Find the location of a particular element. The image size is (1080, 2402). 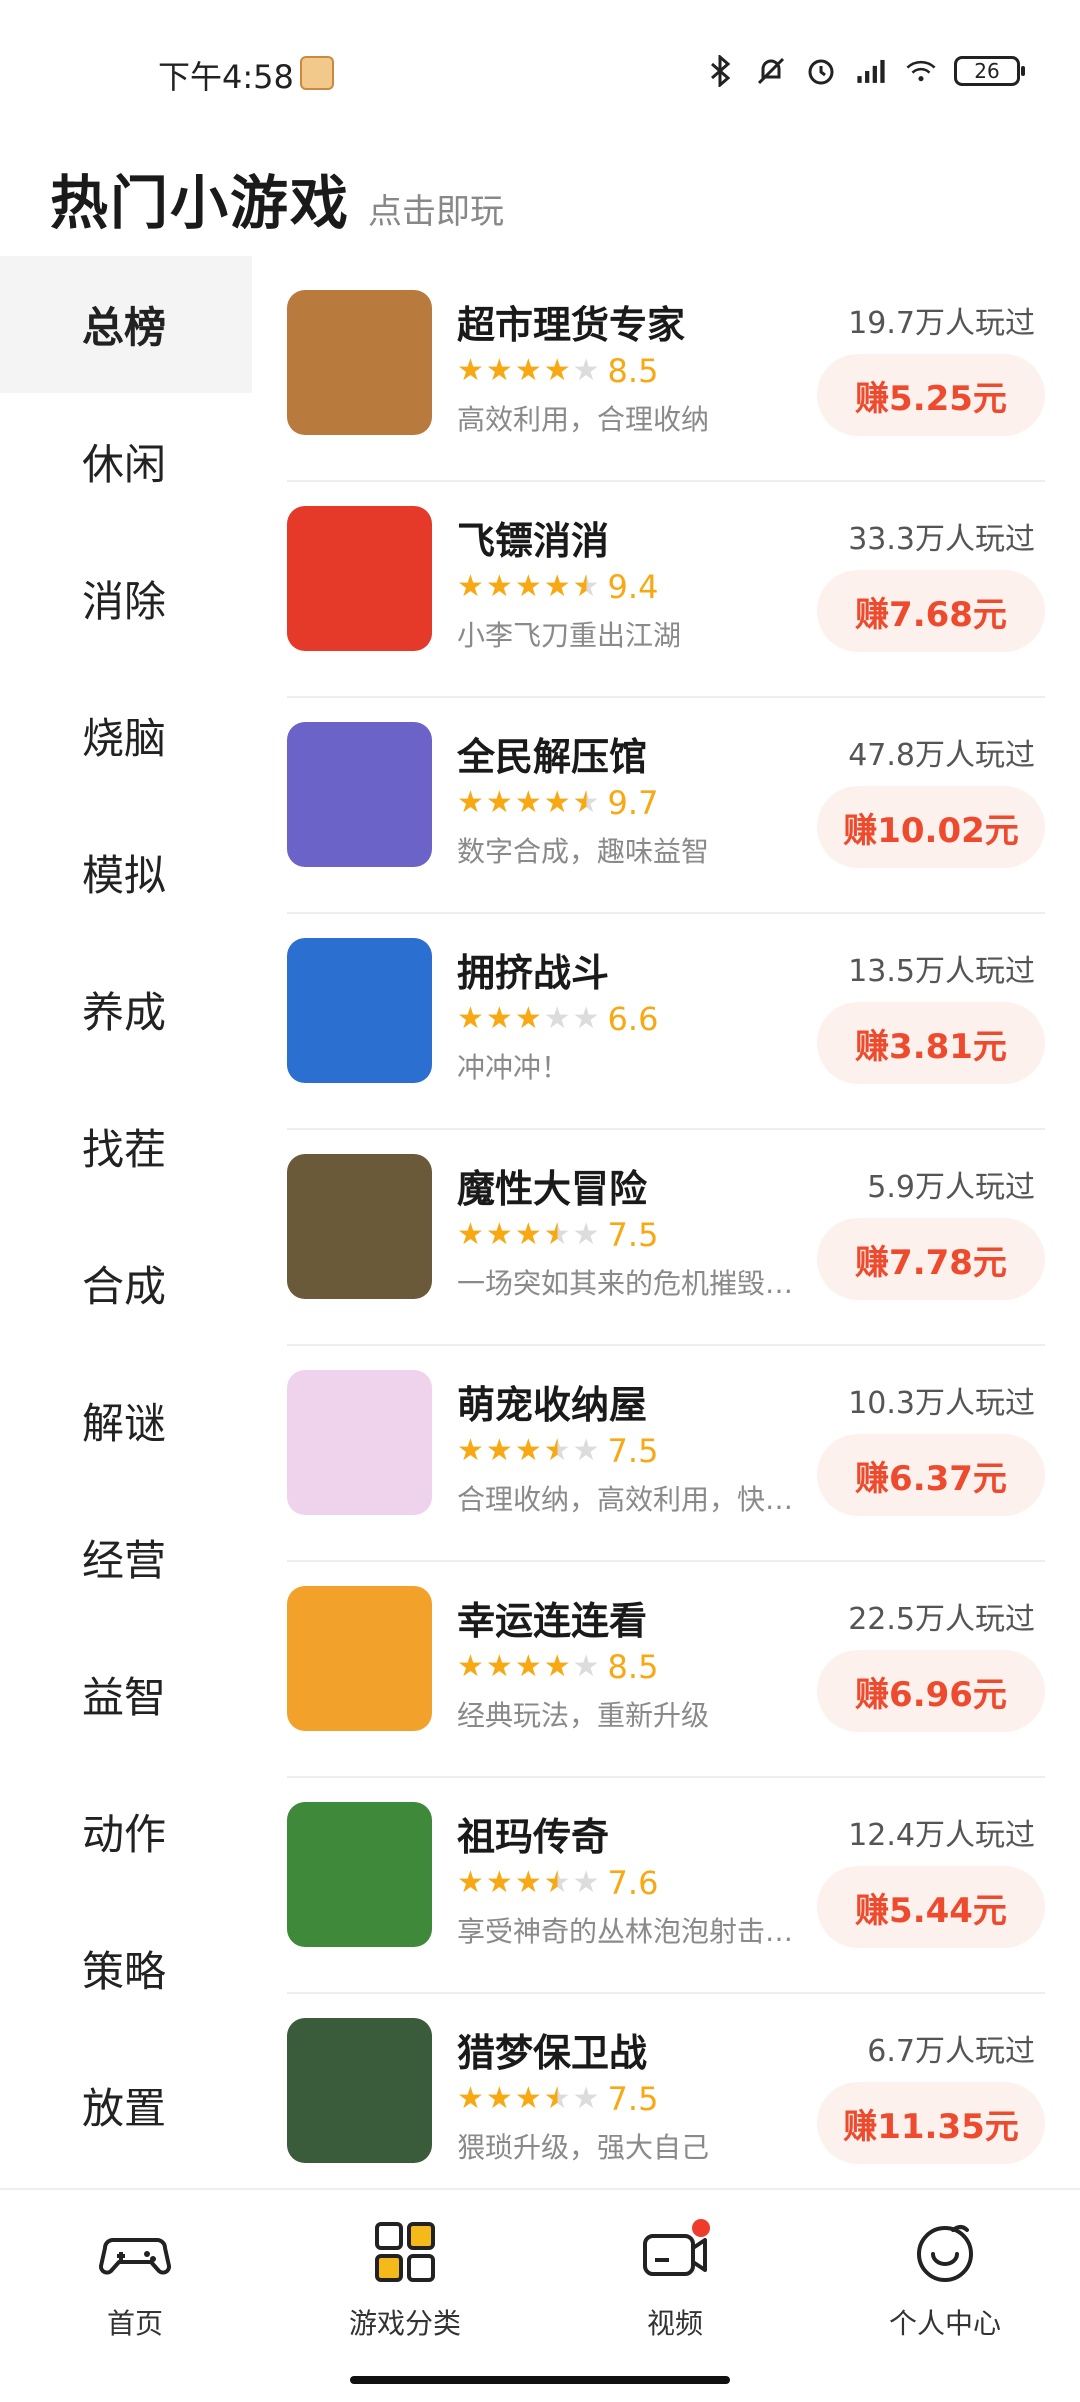

sidebar-item-simulation: 模拟 is located at coordinates (126, 872).